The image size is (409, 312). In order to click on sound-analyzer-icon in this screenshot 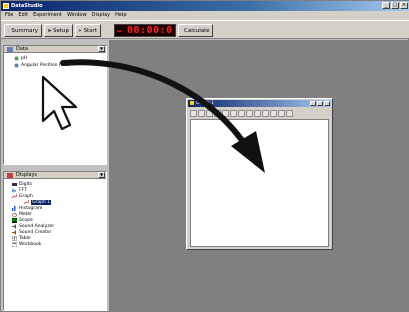, I will do `click(14, 226)`.